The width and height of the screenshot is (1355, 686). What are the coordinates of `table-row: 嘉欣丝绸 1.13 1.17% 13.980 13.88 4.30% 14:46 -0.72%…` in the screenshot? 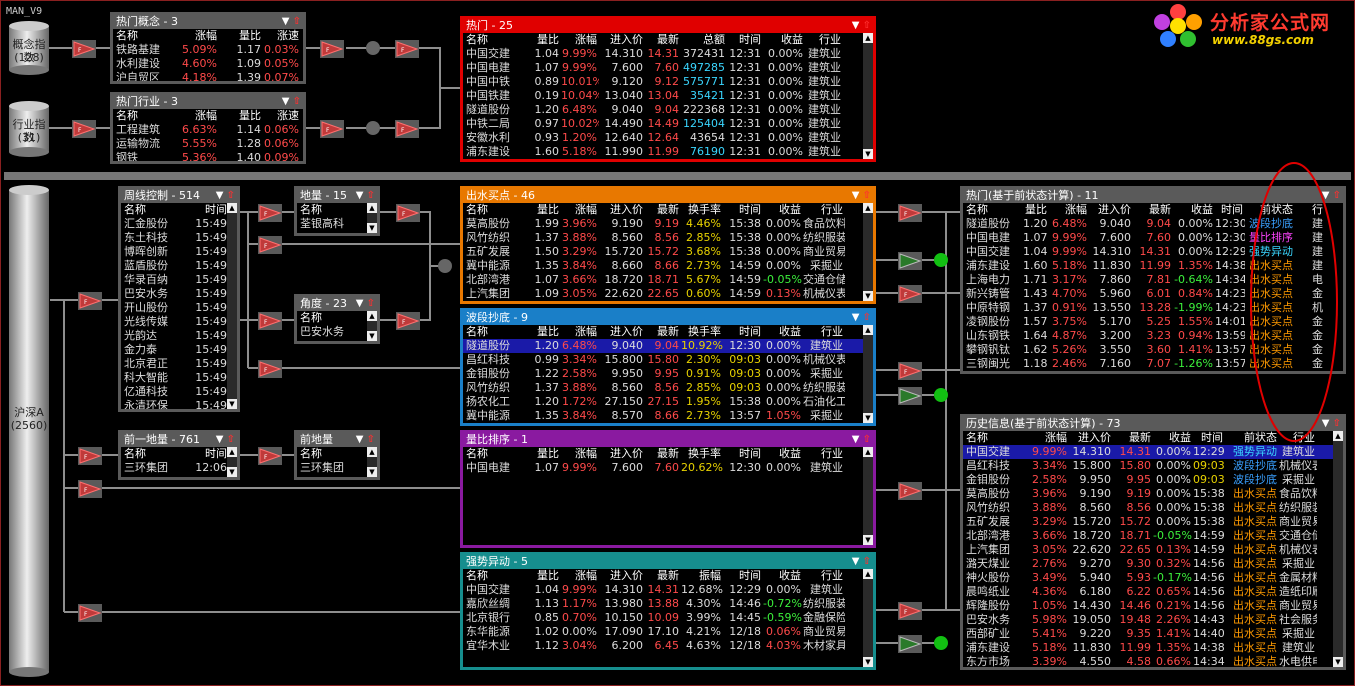 It's located at (668, 604).